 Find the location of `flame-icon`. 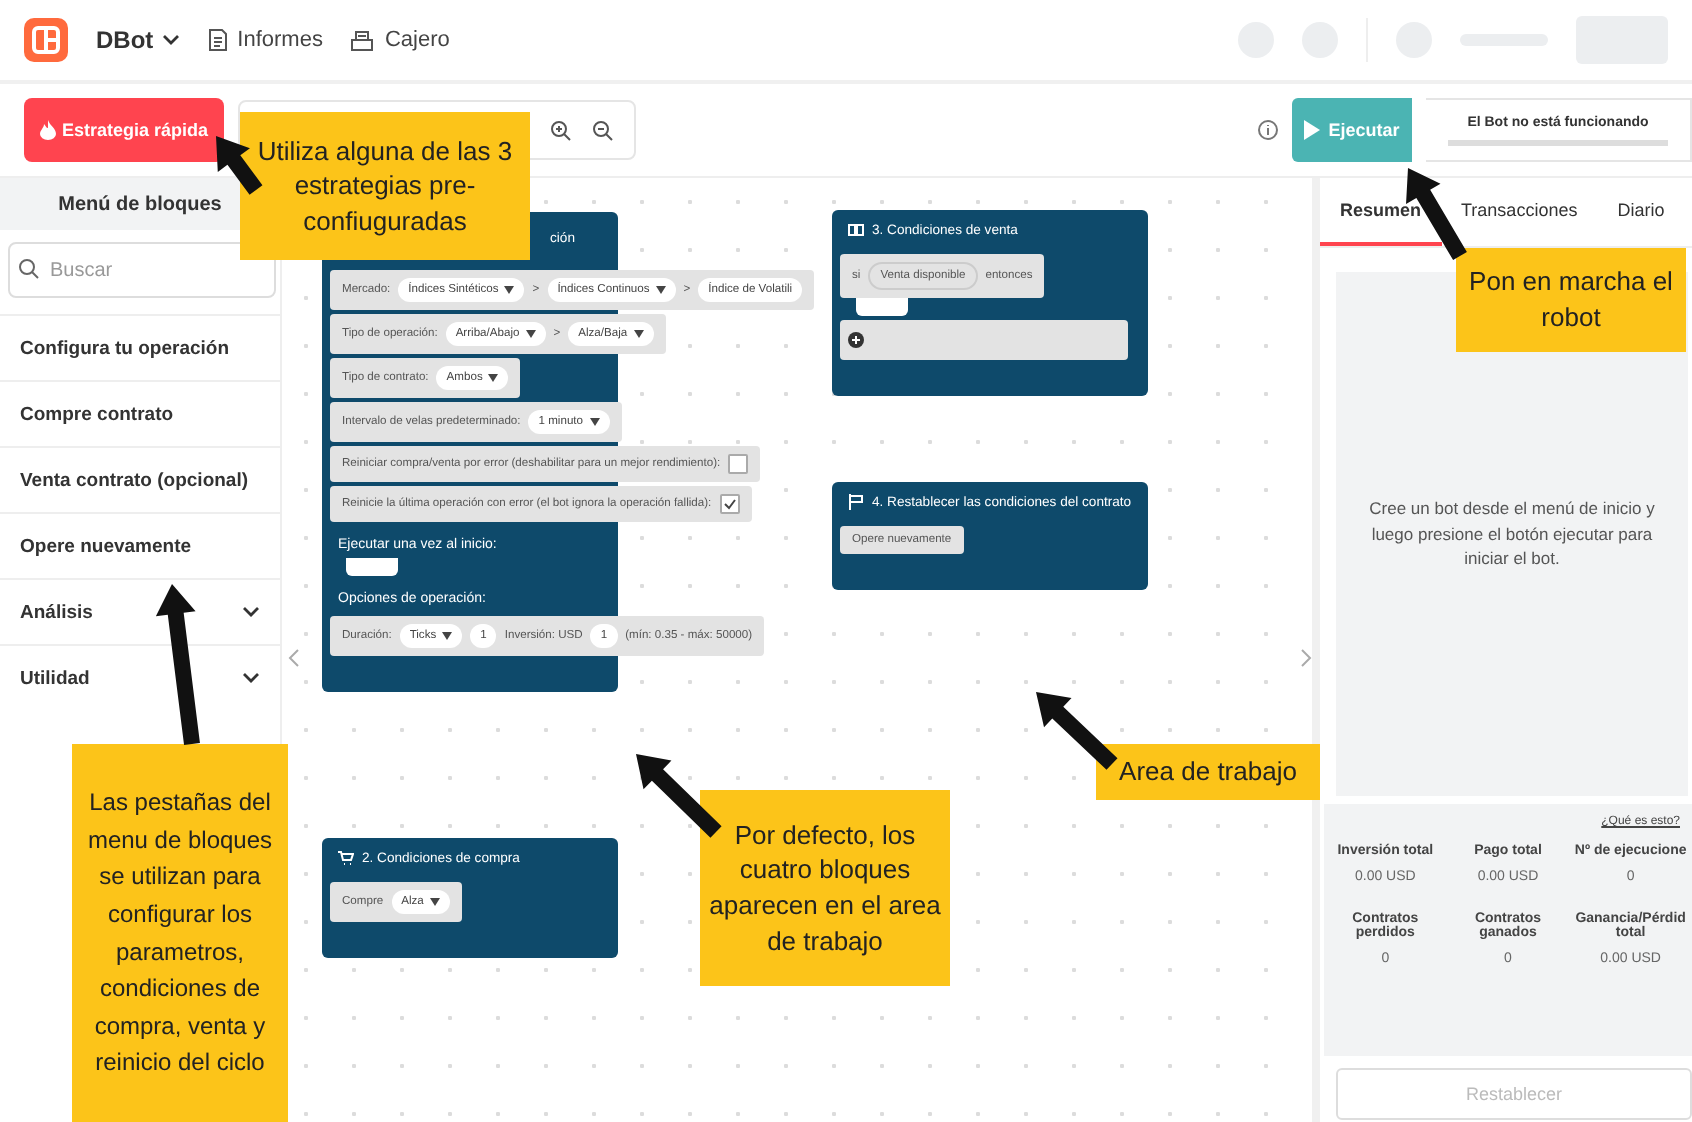

flame-icon is located at coordinates (48, 130).